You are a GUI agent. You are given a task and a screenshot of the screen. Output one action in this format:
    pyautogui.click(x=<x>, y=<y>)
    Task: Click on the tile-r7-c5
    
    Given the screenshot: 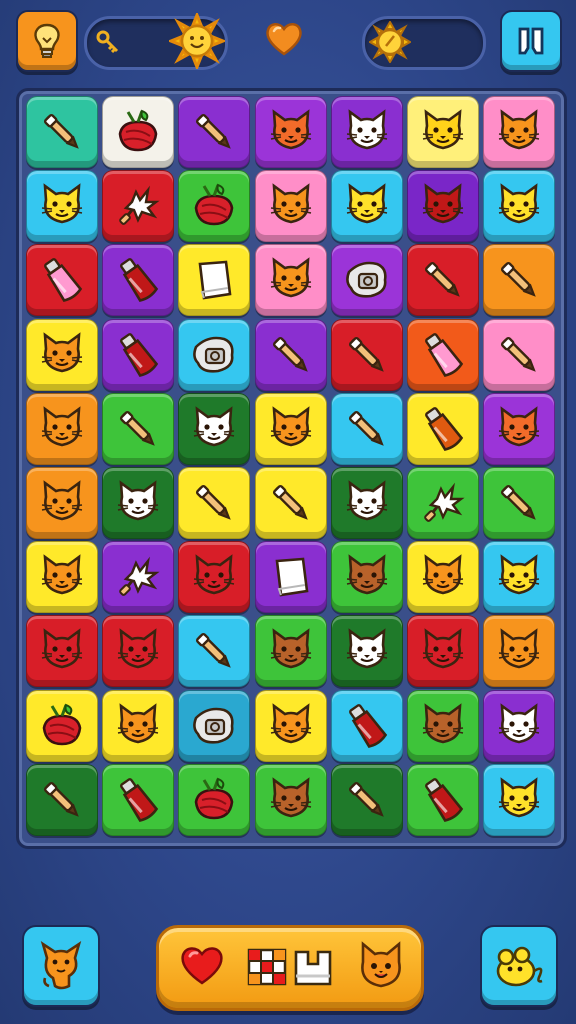 What is the action you would take?
    pyautogui.click(x=443, y=651)
    